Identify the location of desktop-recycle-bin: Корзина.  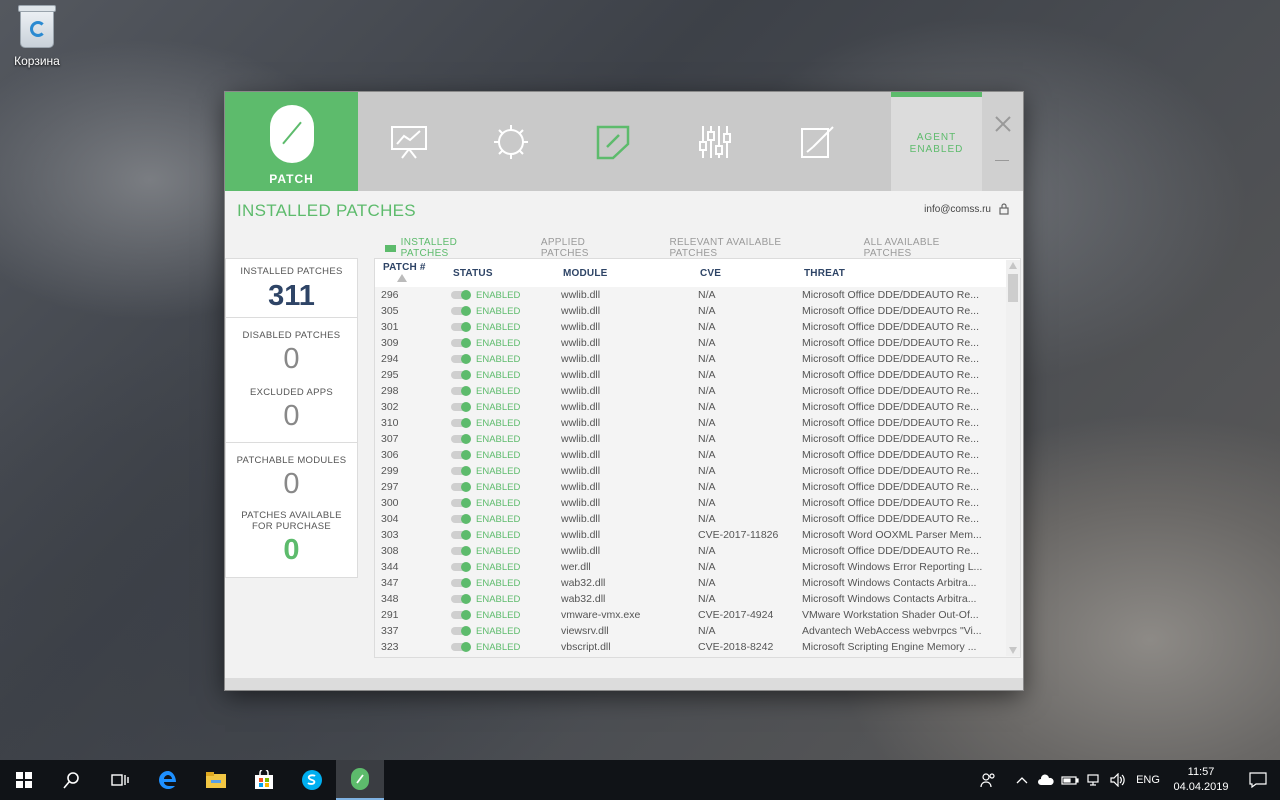
(37, 36).